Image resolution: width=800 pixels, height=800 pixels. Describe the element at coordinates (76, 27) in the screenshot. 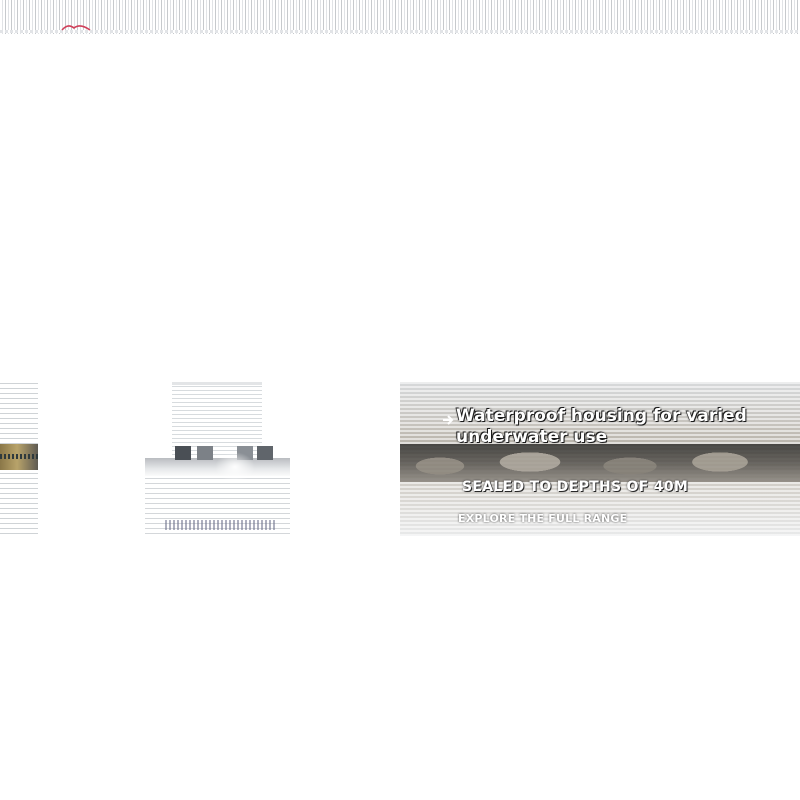

I see `brand-logo-icon` at that location.